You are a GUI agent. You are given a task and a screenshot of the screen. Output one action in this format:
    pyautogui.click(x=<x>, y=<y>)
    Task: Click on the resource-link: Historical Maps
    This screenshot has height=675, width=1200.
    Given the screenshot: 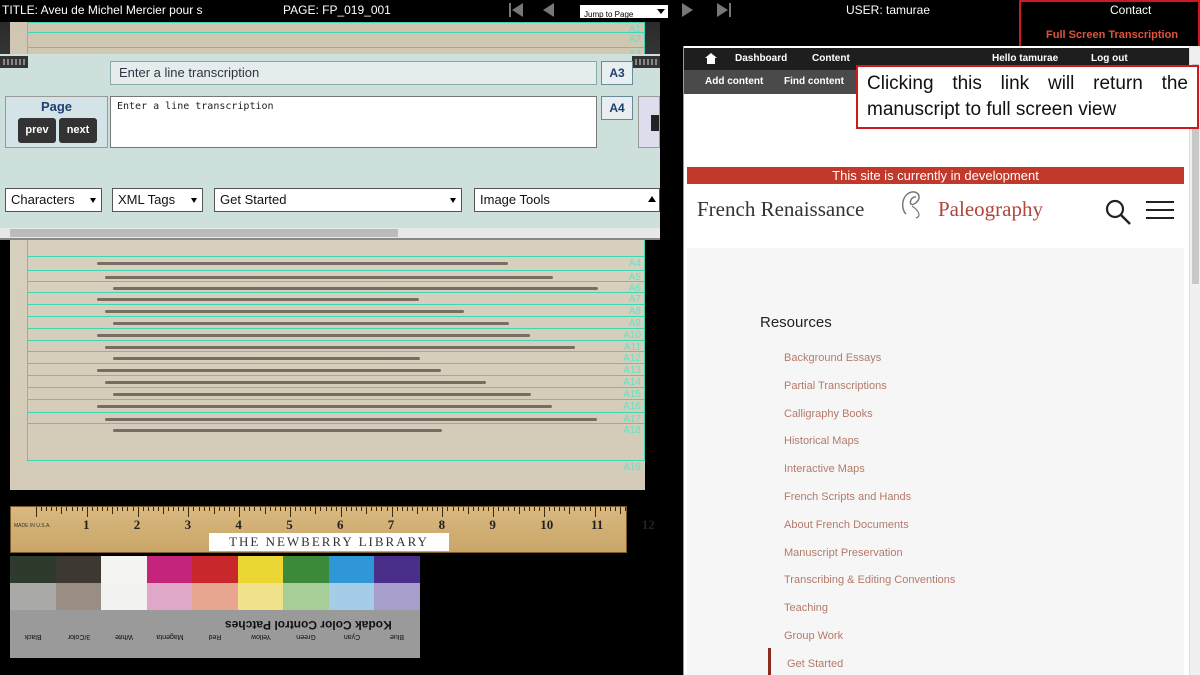 What is the action you would take?
    pyautogui.click(x=821, y=441)
    